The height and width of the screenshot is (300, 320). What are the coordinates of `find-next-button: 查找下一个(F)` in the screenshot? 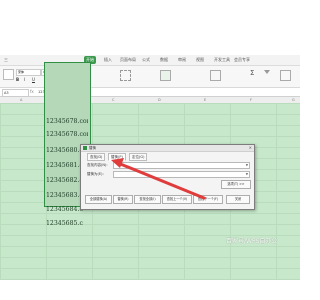 It's located at (208, 199).